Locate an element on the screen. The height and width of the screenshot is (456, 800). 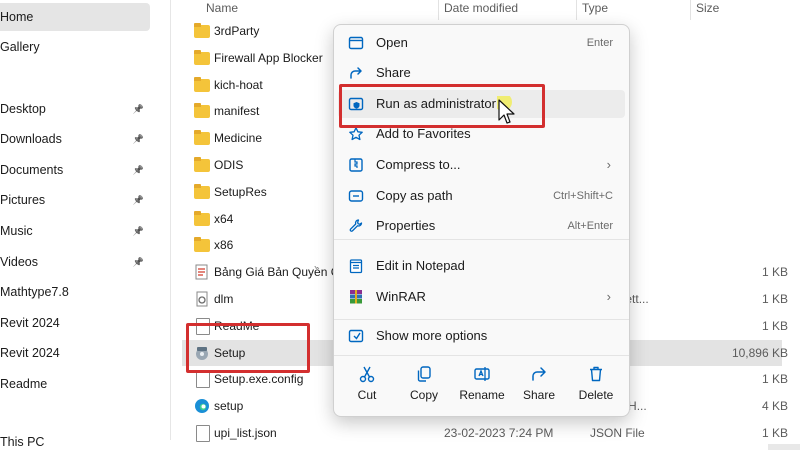
winrar-icon is located at coordinates (356, 297).